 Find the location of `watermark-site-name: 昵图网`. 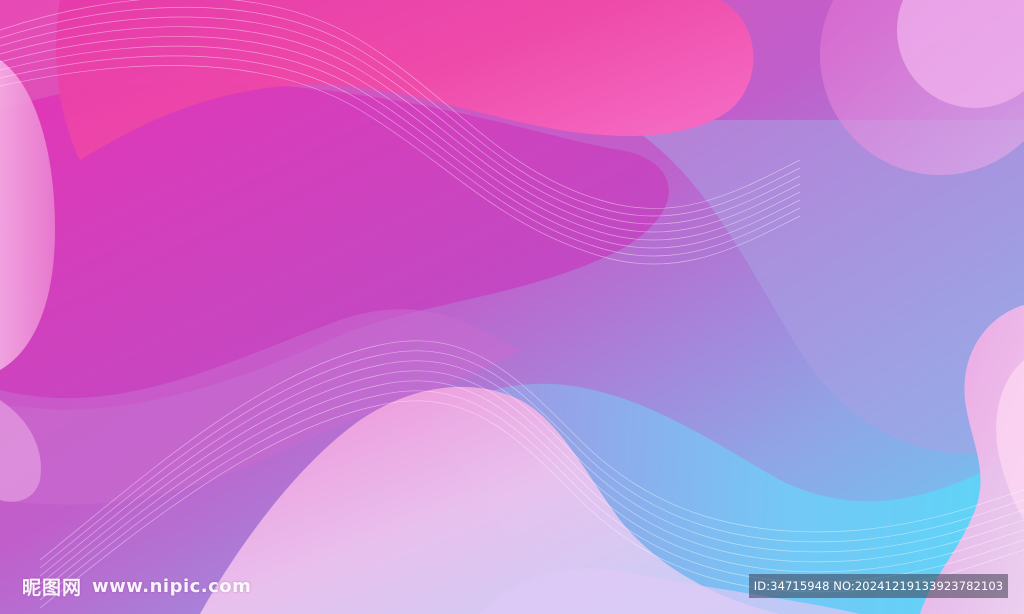

watermark-site-name: 昵图网 is located at coordinates (52, 587).